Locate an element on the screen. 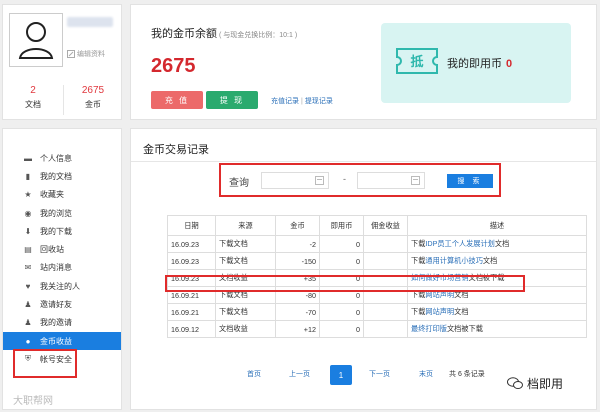  cell-date: 16.09.21 is located at coordinates (191, 312).